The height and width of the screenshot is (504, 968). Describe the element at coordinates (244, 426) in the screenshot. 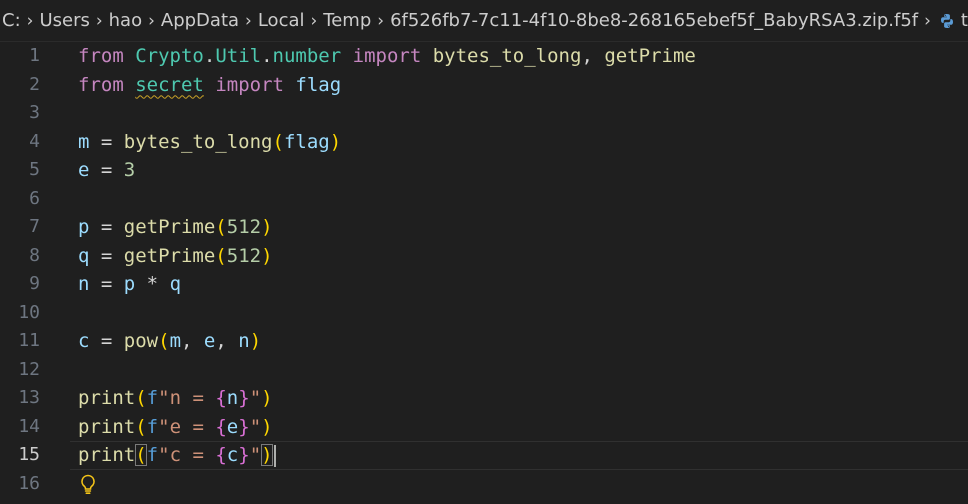

I see `brace-close: }` at that location.